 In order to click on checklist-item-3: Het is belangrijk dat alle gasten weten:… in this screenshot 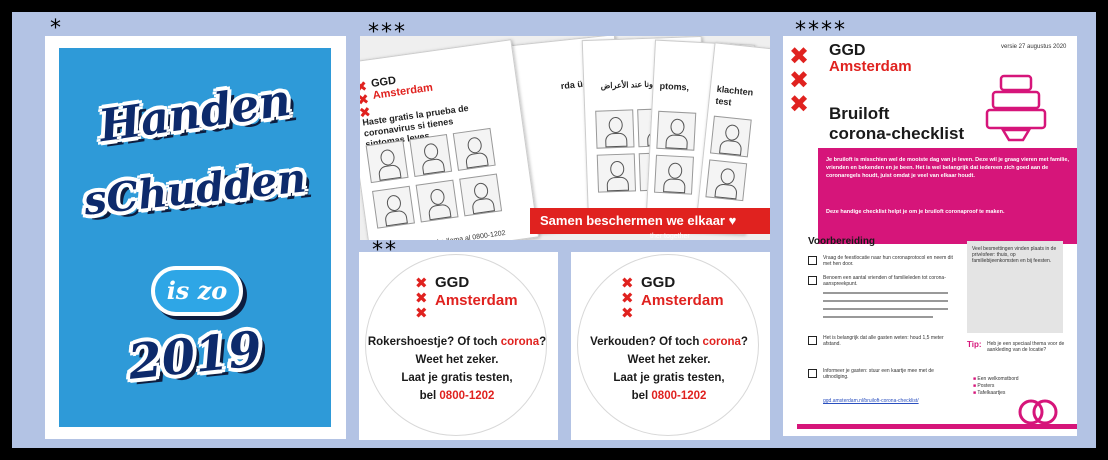, I will do `click(883, 341)`.